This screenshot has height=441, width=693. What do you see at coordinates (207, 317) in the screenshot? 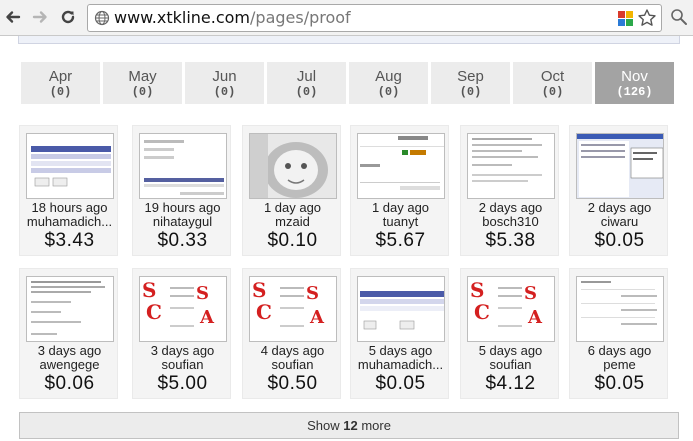
I see `svg-text: A` at bounding box center [207, 317].